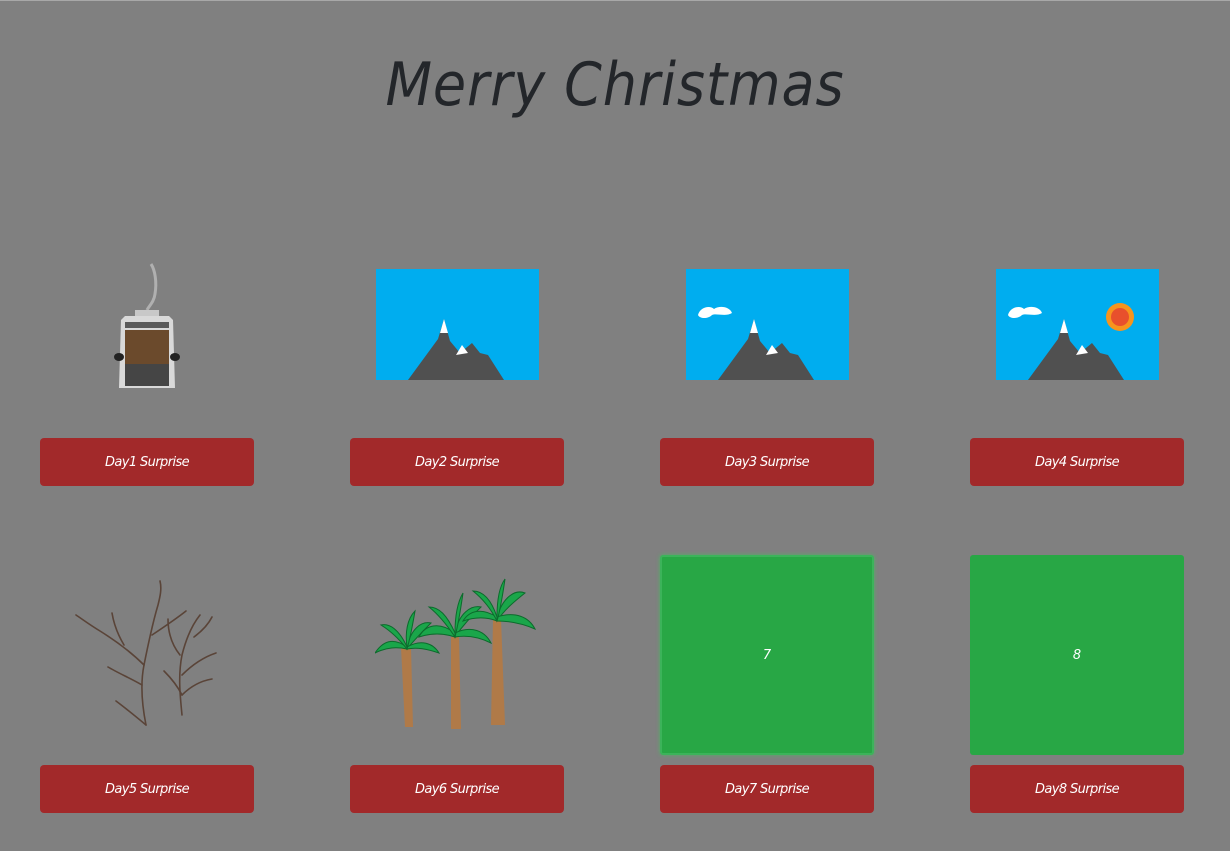  What do you see at coordinates (615, 85) in the screenshot?
I see `page-title: Merry Christmas` at bounding box center [615, 85].